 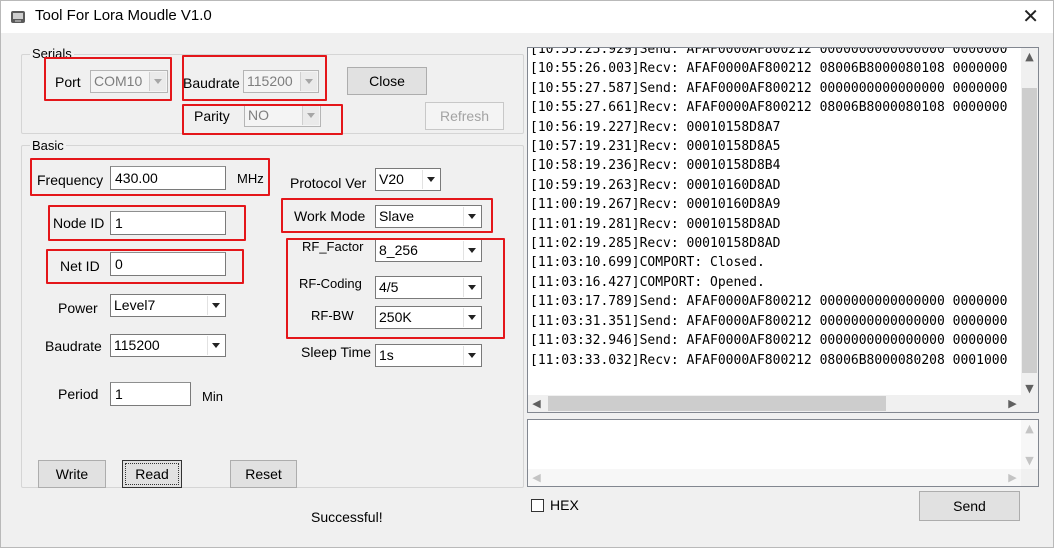 What do you see at coordinates (332, 315) in the screenshot?
I see `rf-bw-label: RF-BW` at bounding box center [332, 315].